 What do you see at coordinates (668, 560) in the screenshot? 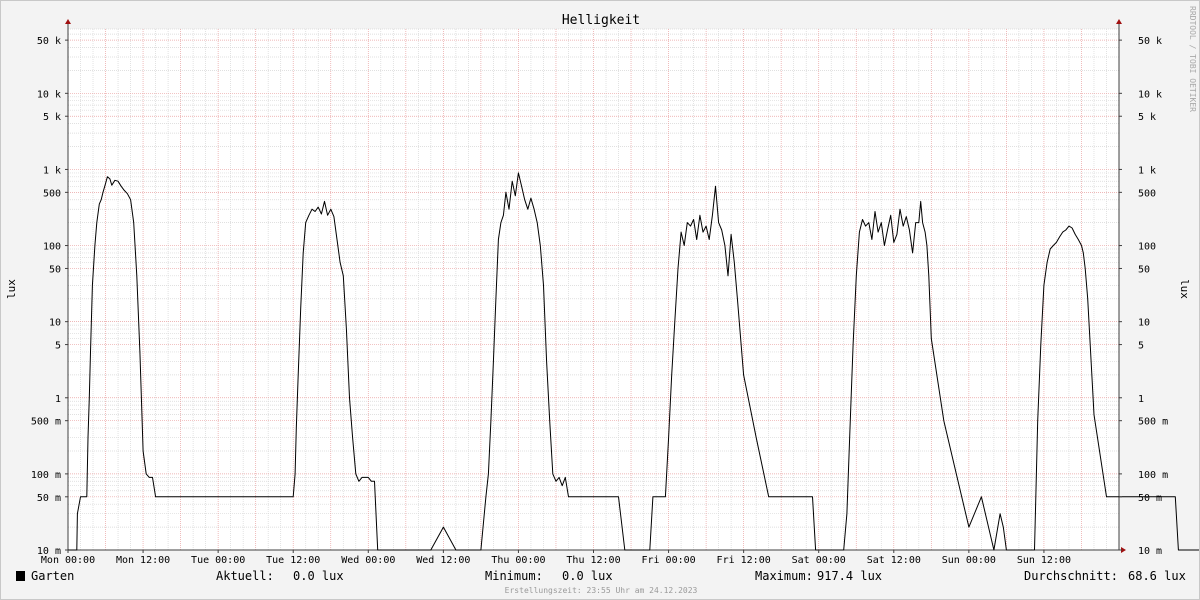
I see `x-tick-label: Fri 00:00` at bounding box center [668, 560].